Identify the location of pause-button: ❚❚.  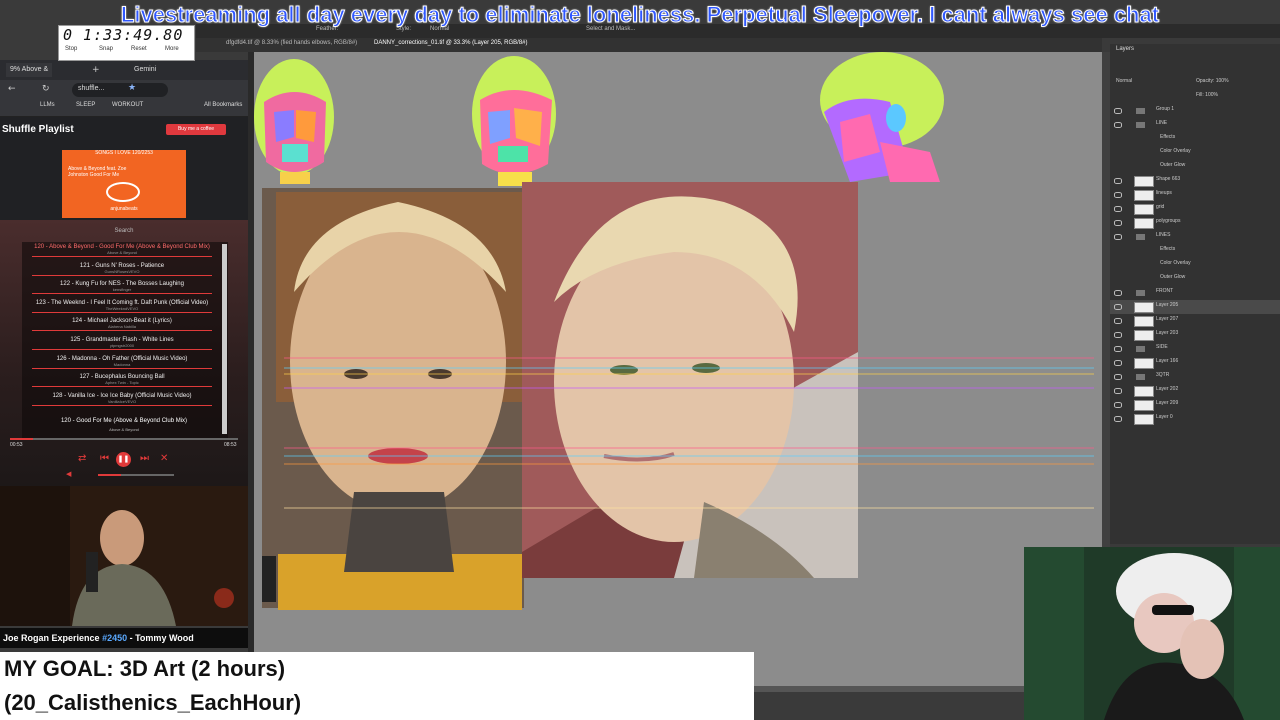
(123, 459).